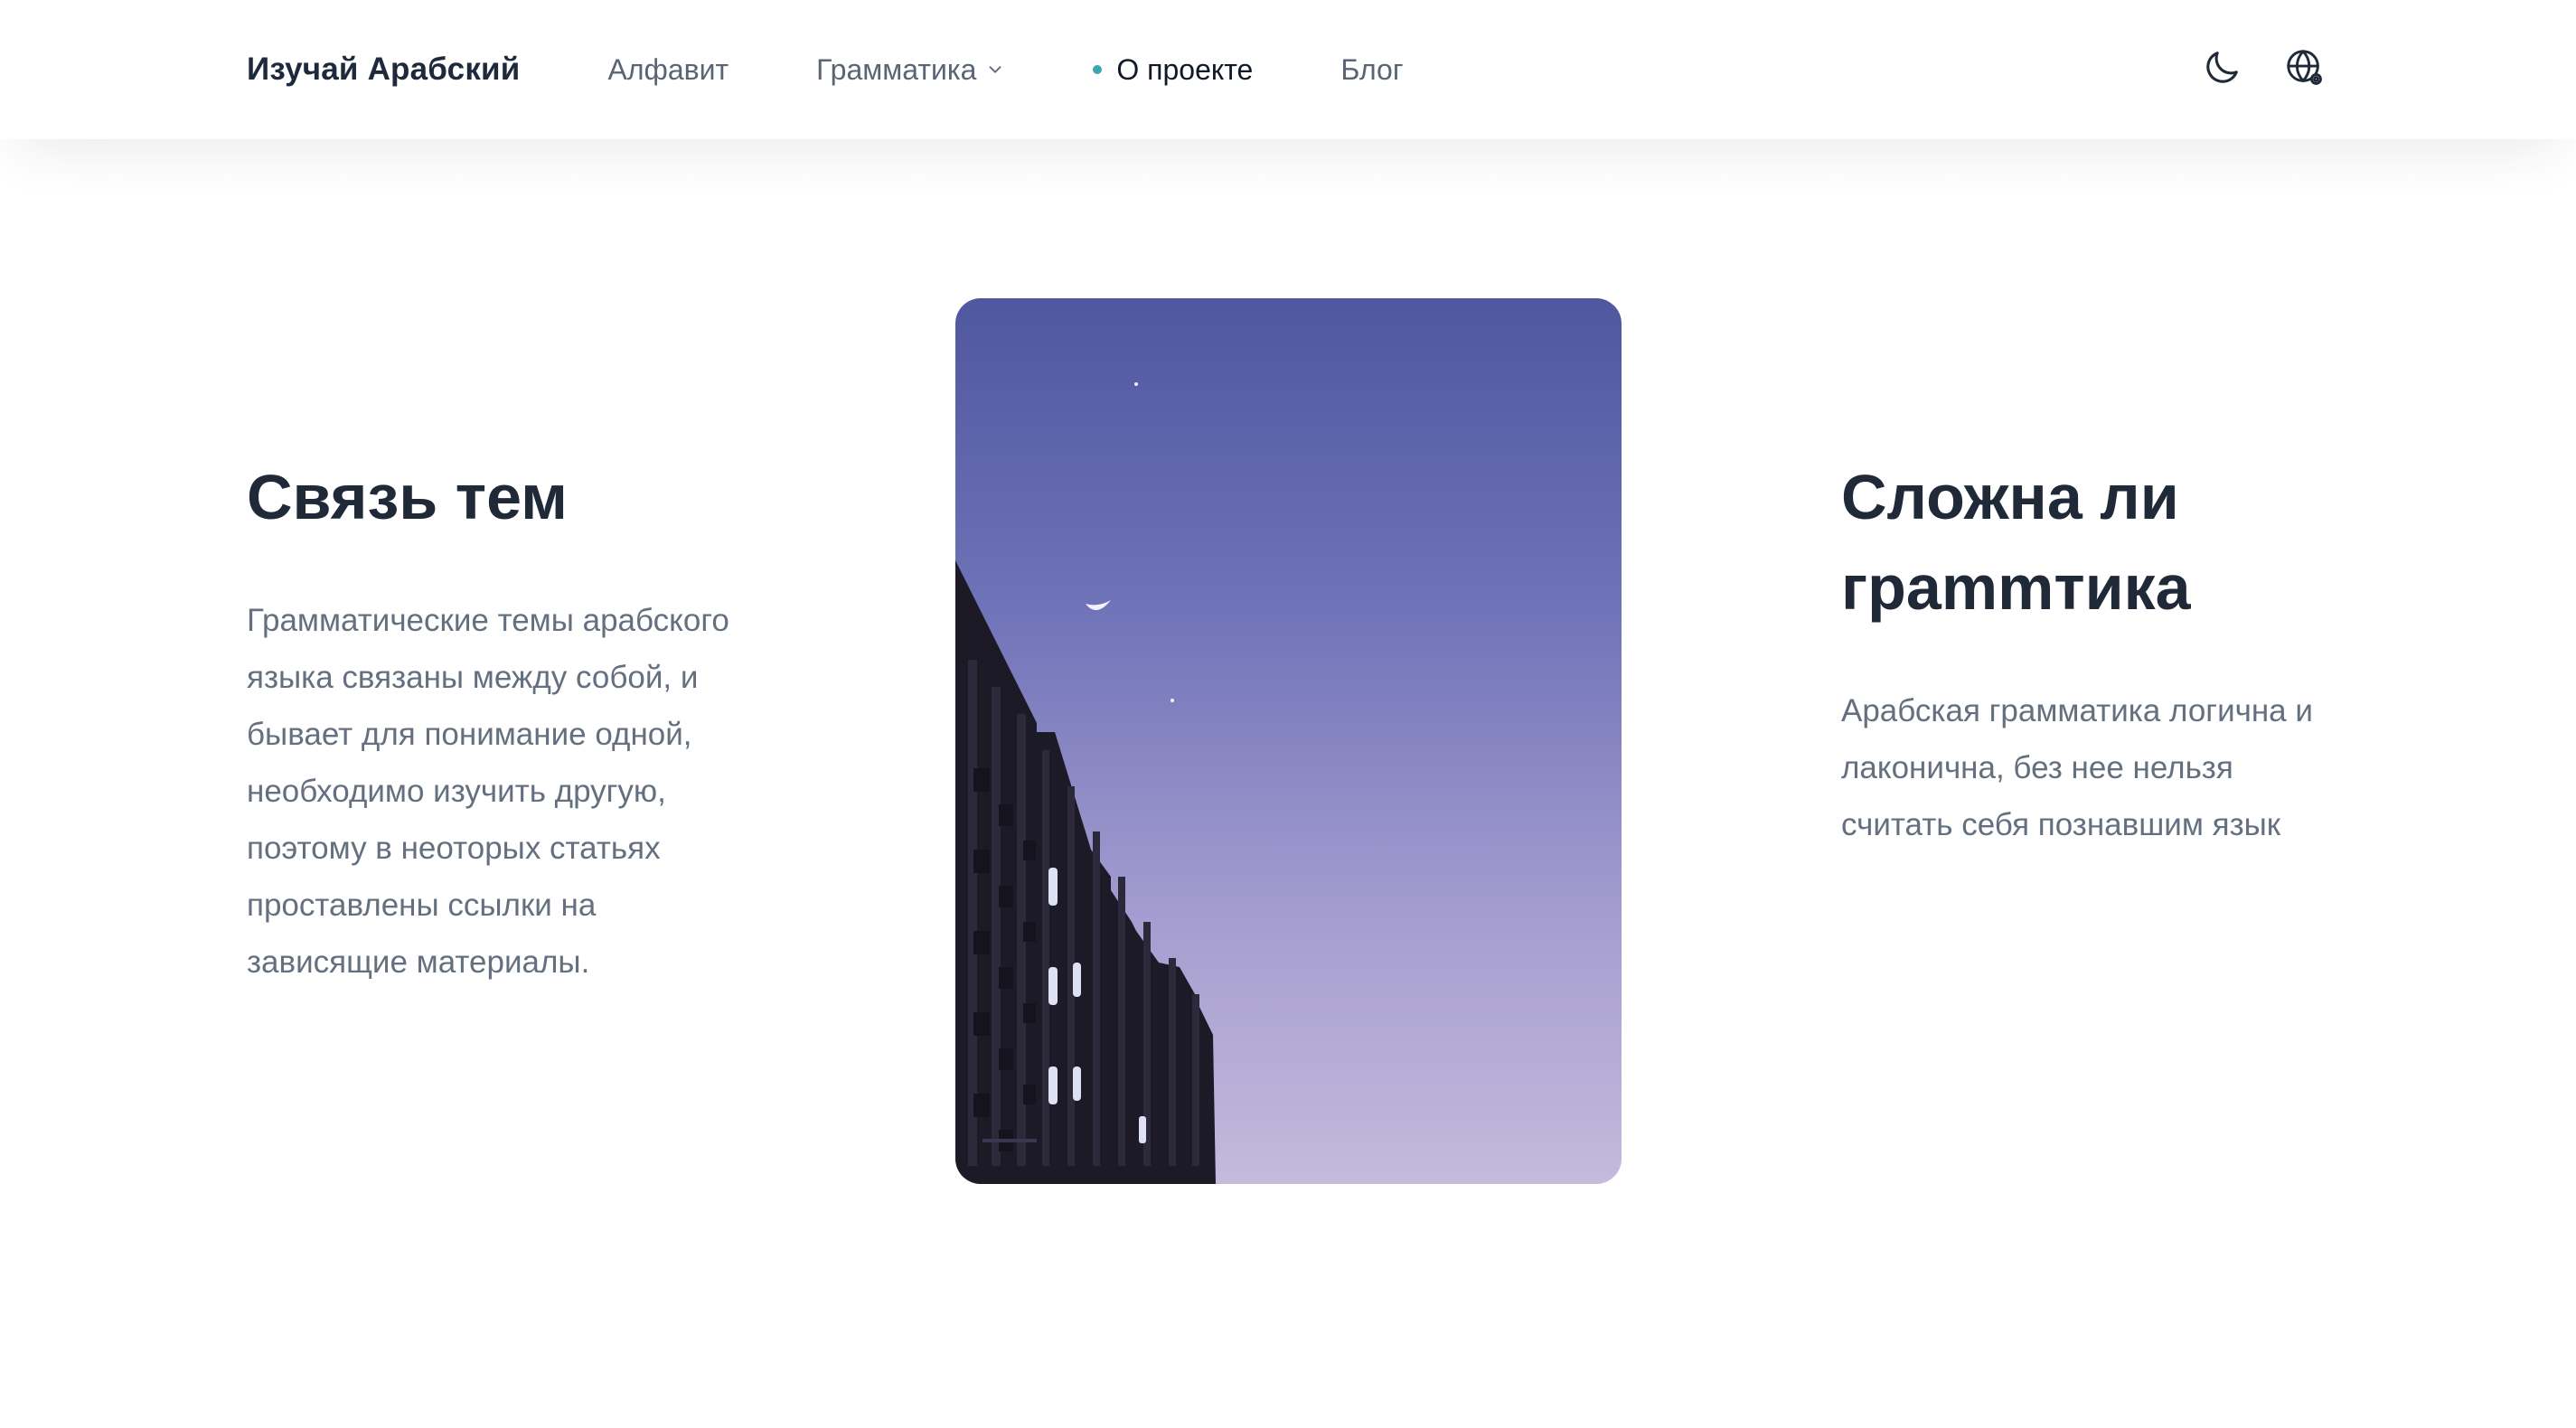  I want to click on nav-about: О проекте, so click(1173, 70).